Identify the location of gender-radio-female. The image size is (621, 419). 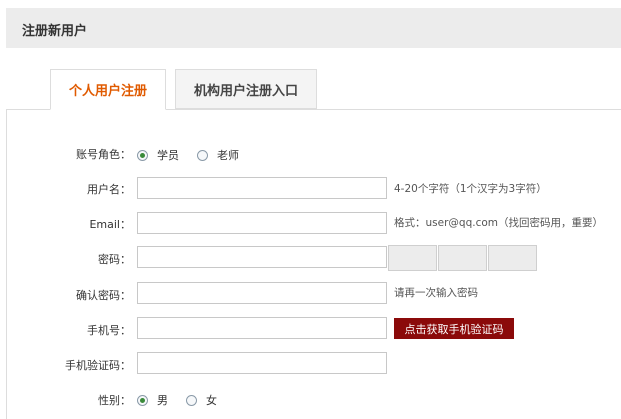
(191, 400).